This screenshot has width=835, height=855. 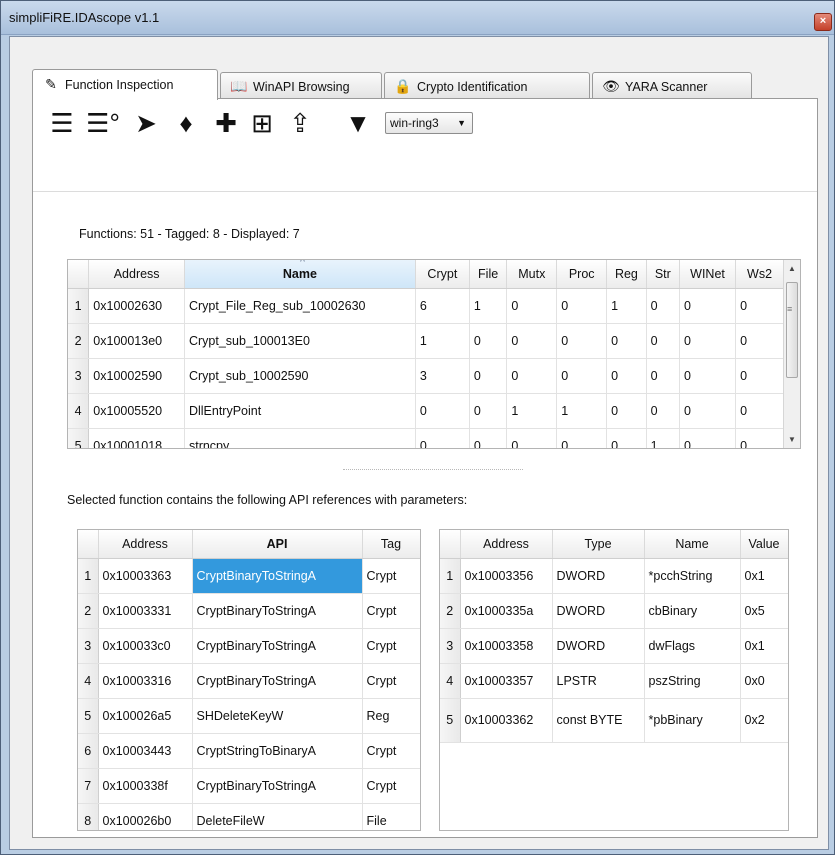 What do you see at coordinates (598, 576) in the screenshot?
I see `param-type: DWORD` at bounding box center [598, 576].